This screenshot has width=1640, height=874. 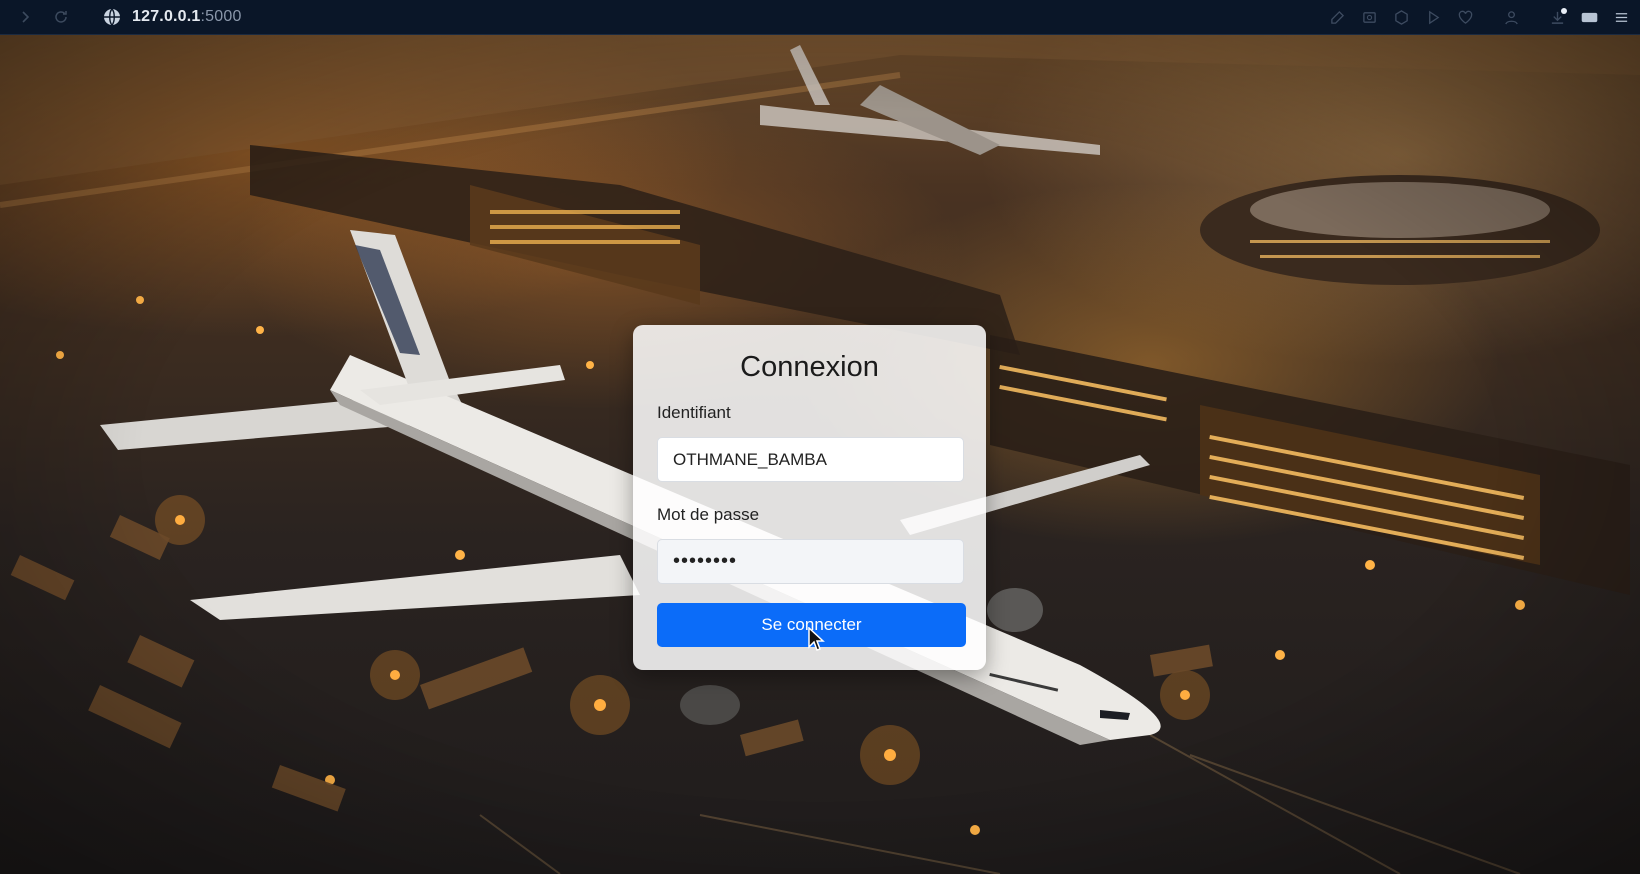 I want to click on login-title: Connexion, so click(x=809, y=367).